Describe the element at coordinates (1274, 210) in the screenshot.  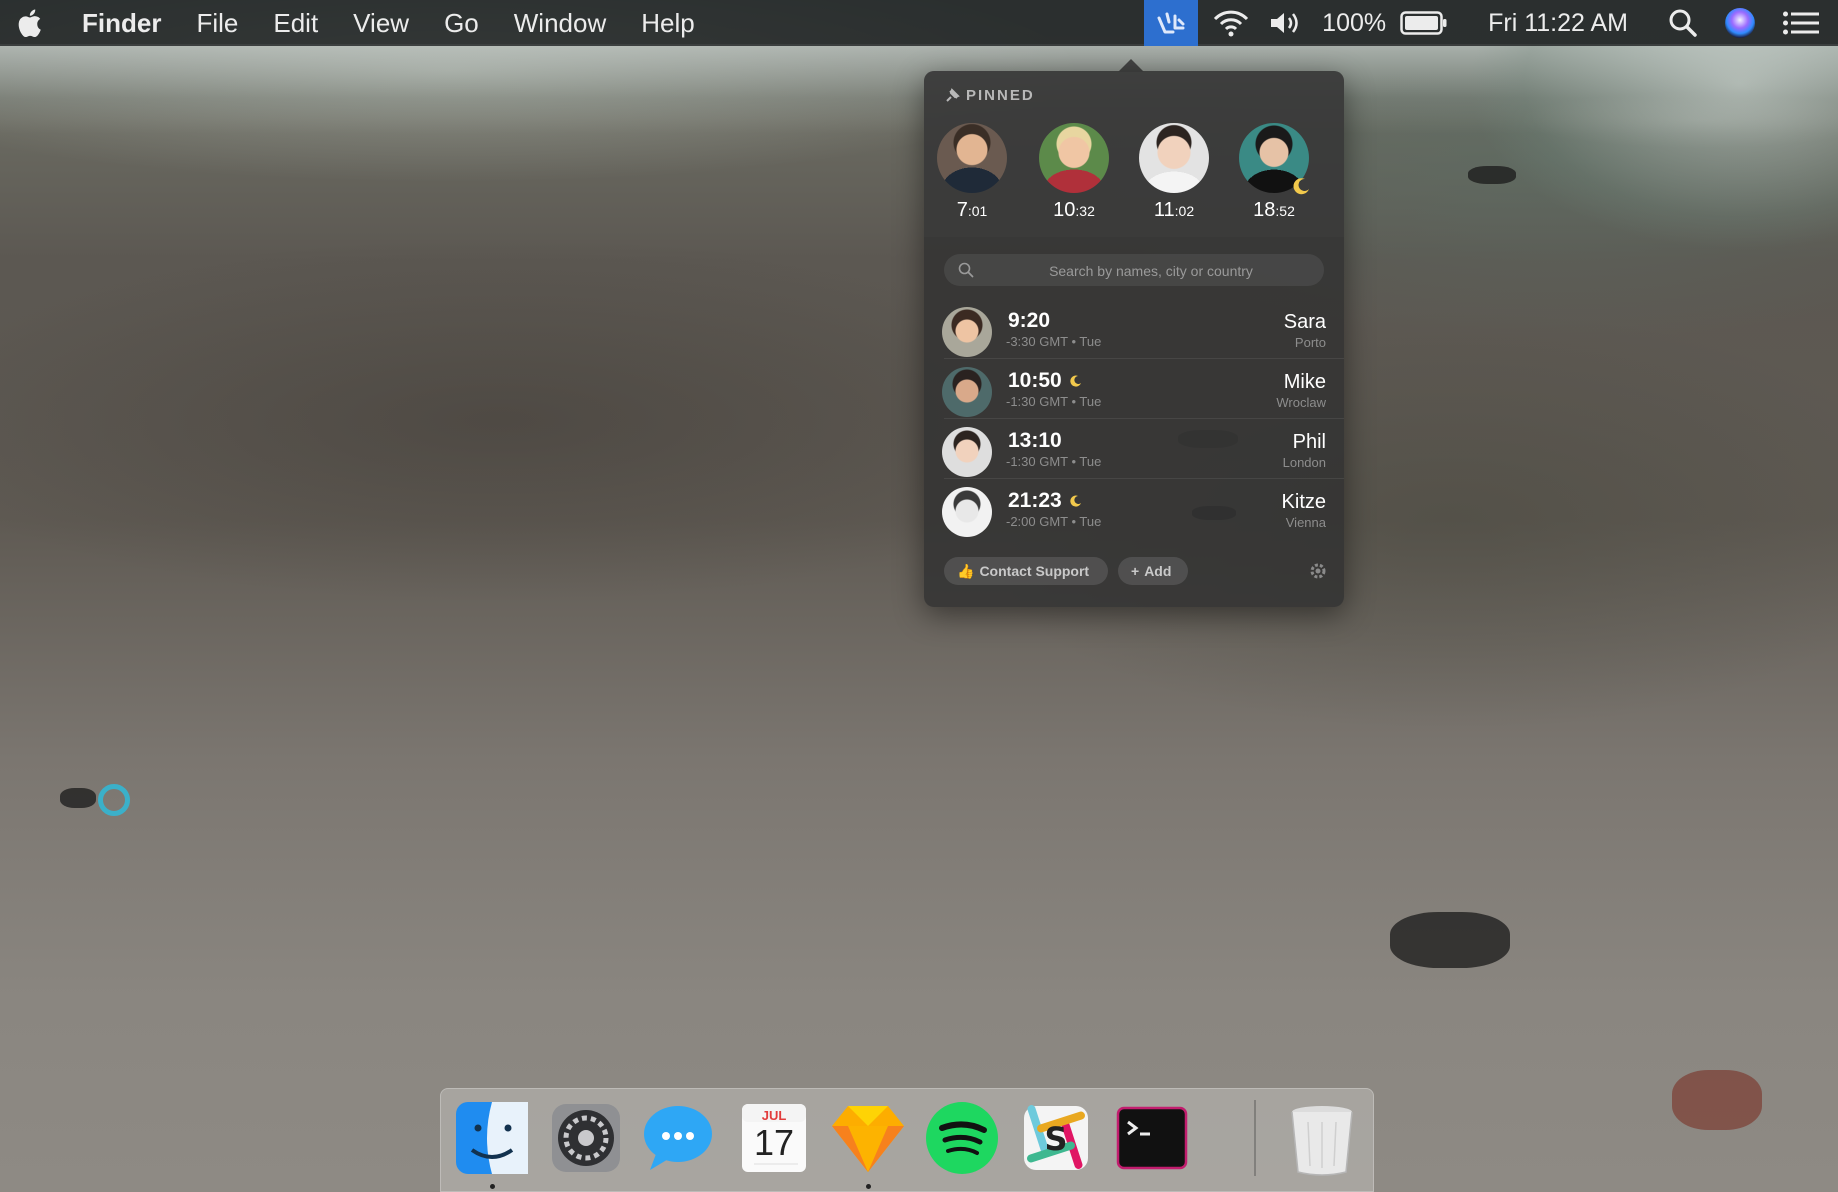
I see `pinned-time: 18:52` at that location.